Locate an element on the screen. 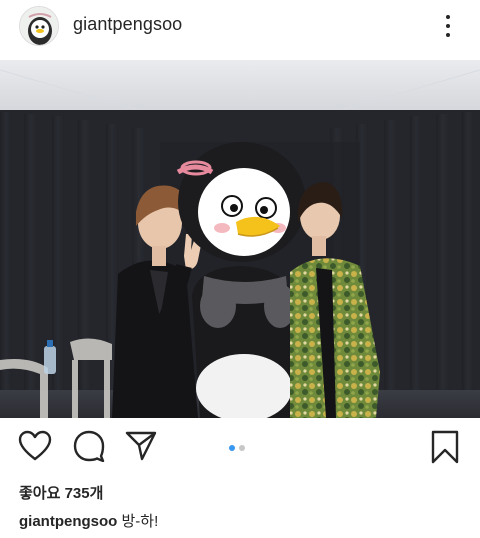  caption-text: 방-하! is located at coordinates (140, 521).